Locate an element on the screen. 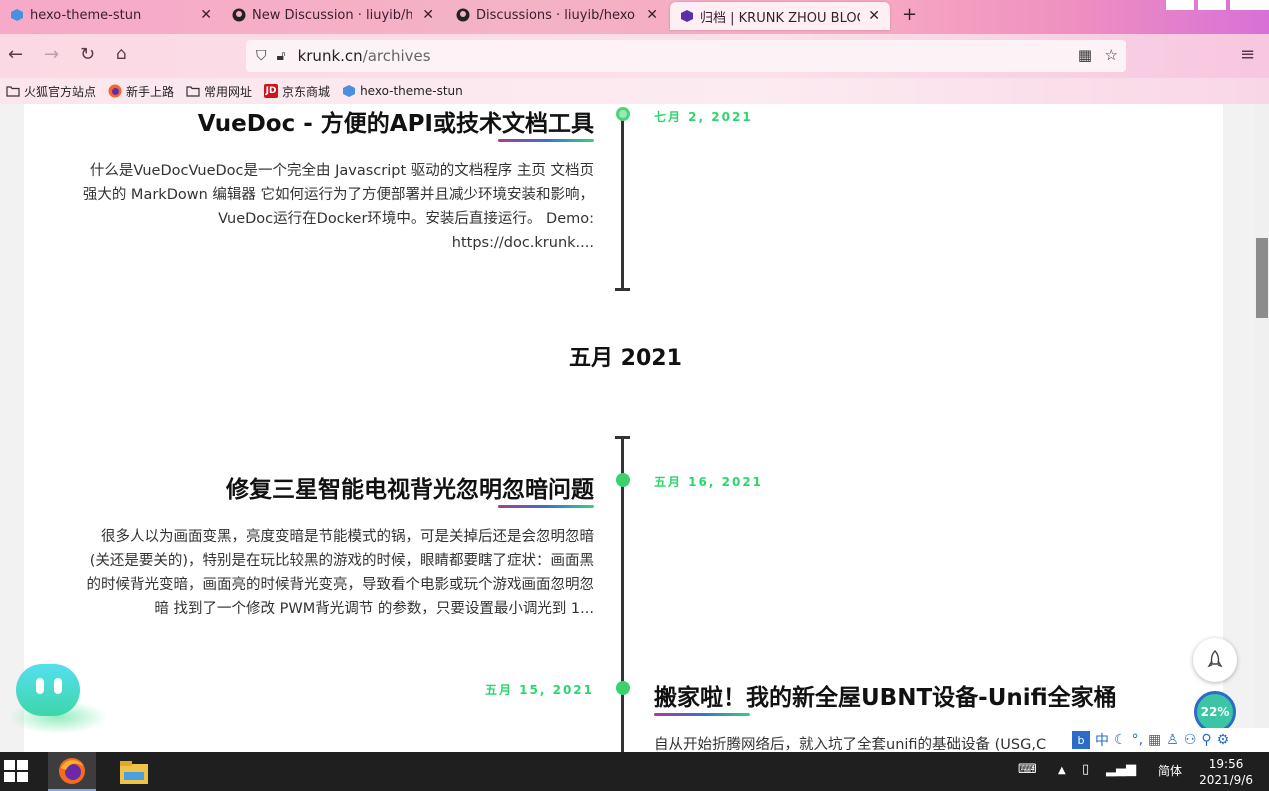 This screenshot has height=791, width=1269. new-tab-icon: + is located at coordinates (909, 14).